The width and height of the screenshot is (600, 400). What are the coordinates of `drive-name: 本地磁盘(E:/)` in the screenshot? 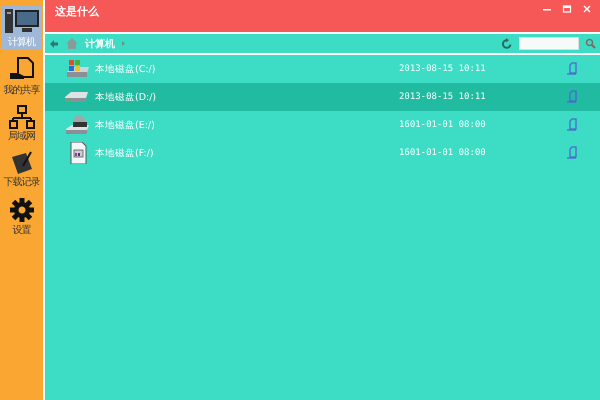 It's located at (125, 125).